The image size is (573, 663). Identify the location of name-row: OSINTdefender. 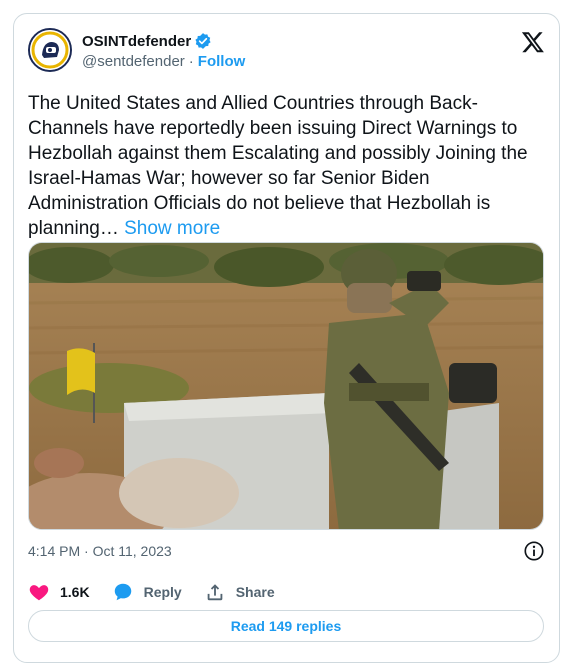
(147, 41).